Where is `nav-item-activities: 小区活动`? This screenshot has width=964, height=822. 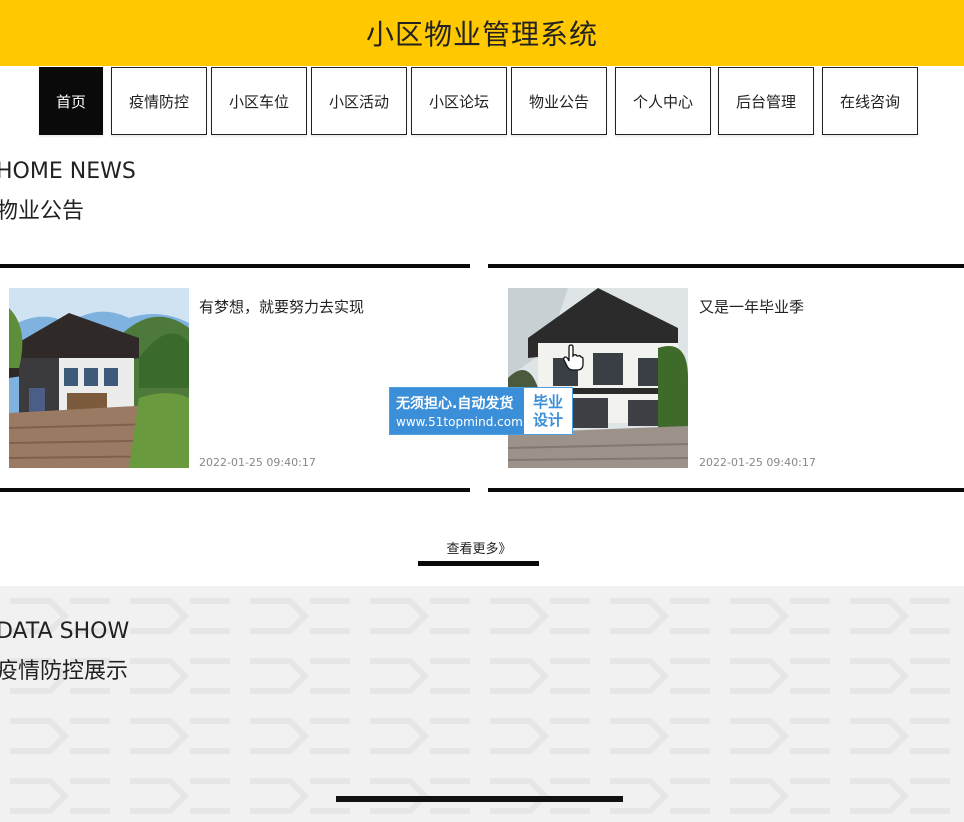 nav-item-activities: 小区活动 is located at coordinates (359, 101).